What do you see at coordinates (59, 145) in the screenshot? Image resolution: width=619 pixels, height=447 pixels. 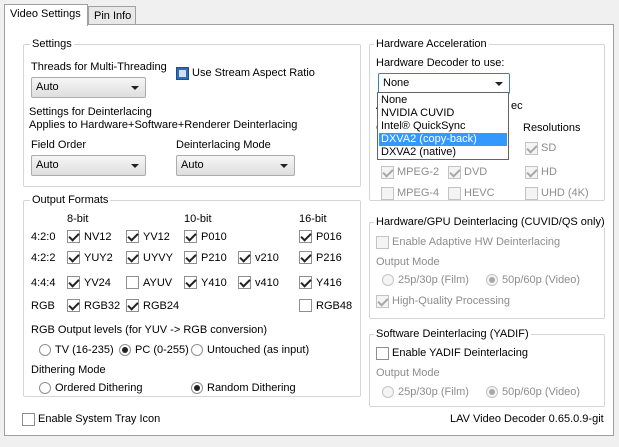 I see `field-order-label: Field Order` at bounding box center [59, 145].